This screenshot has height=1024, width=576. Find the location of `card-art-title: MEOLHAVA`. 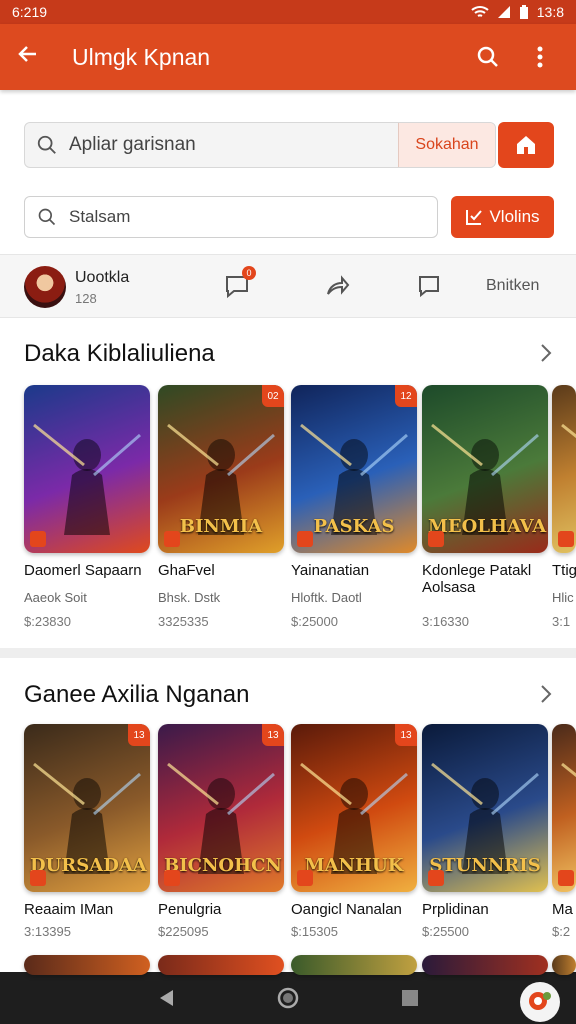

card-art-title: MEOLHAVA is located at coordinates (487, 526).